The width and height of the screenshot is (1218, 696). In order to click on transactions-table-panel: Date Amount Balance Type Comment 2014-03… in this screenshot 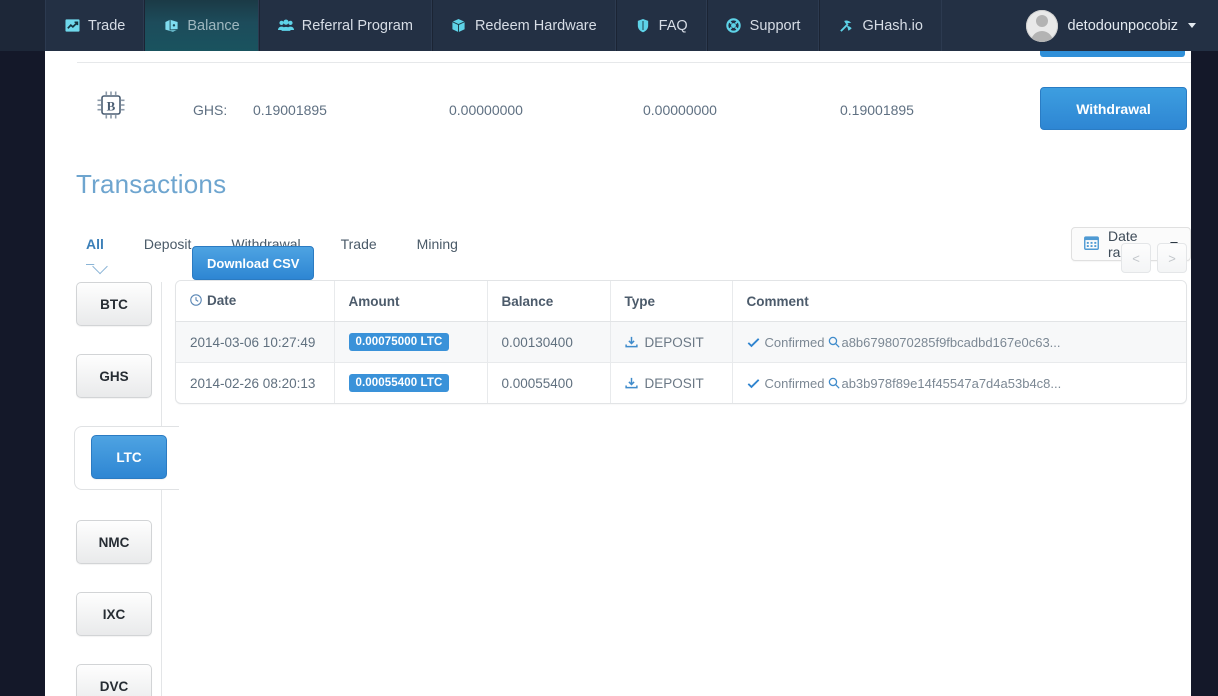, I will do `click(681, 342)`.